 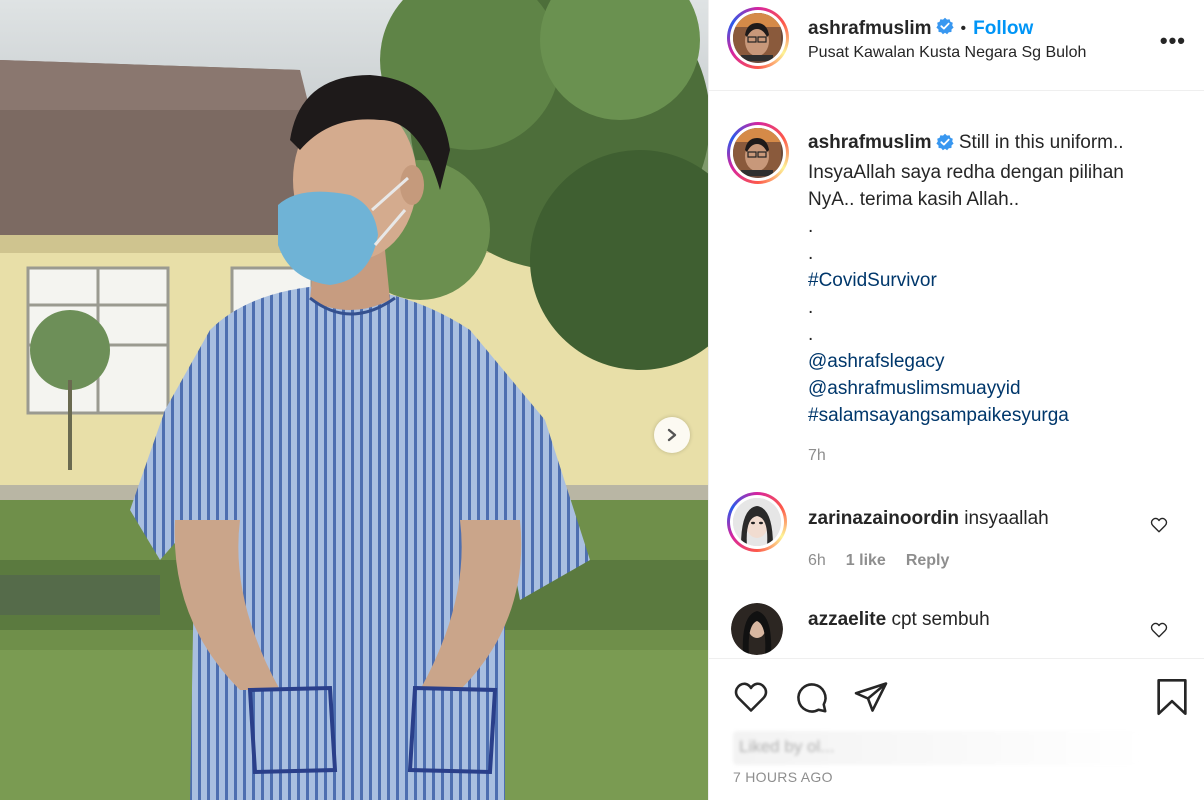 I want to click on mention-link: @ashrafmuslimsmuayyid, so click(x=993, y=388).